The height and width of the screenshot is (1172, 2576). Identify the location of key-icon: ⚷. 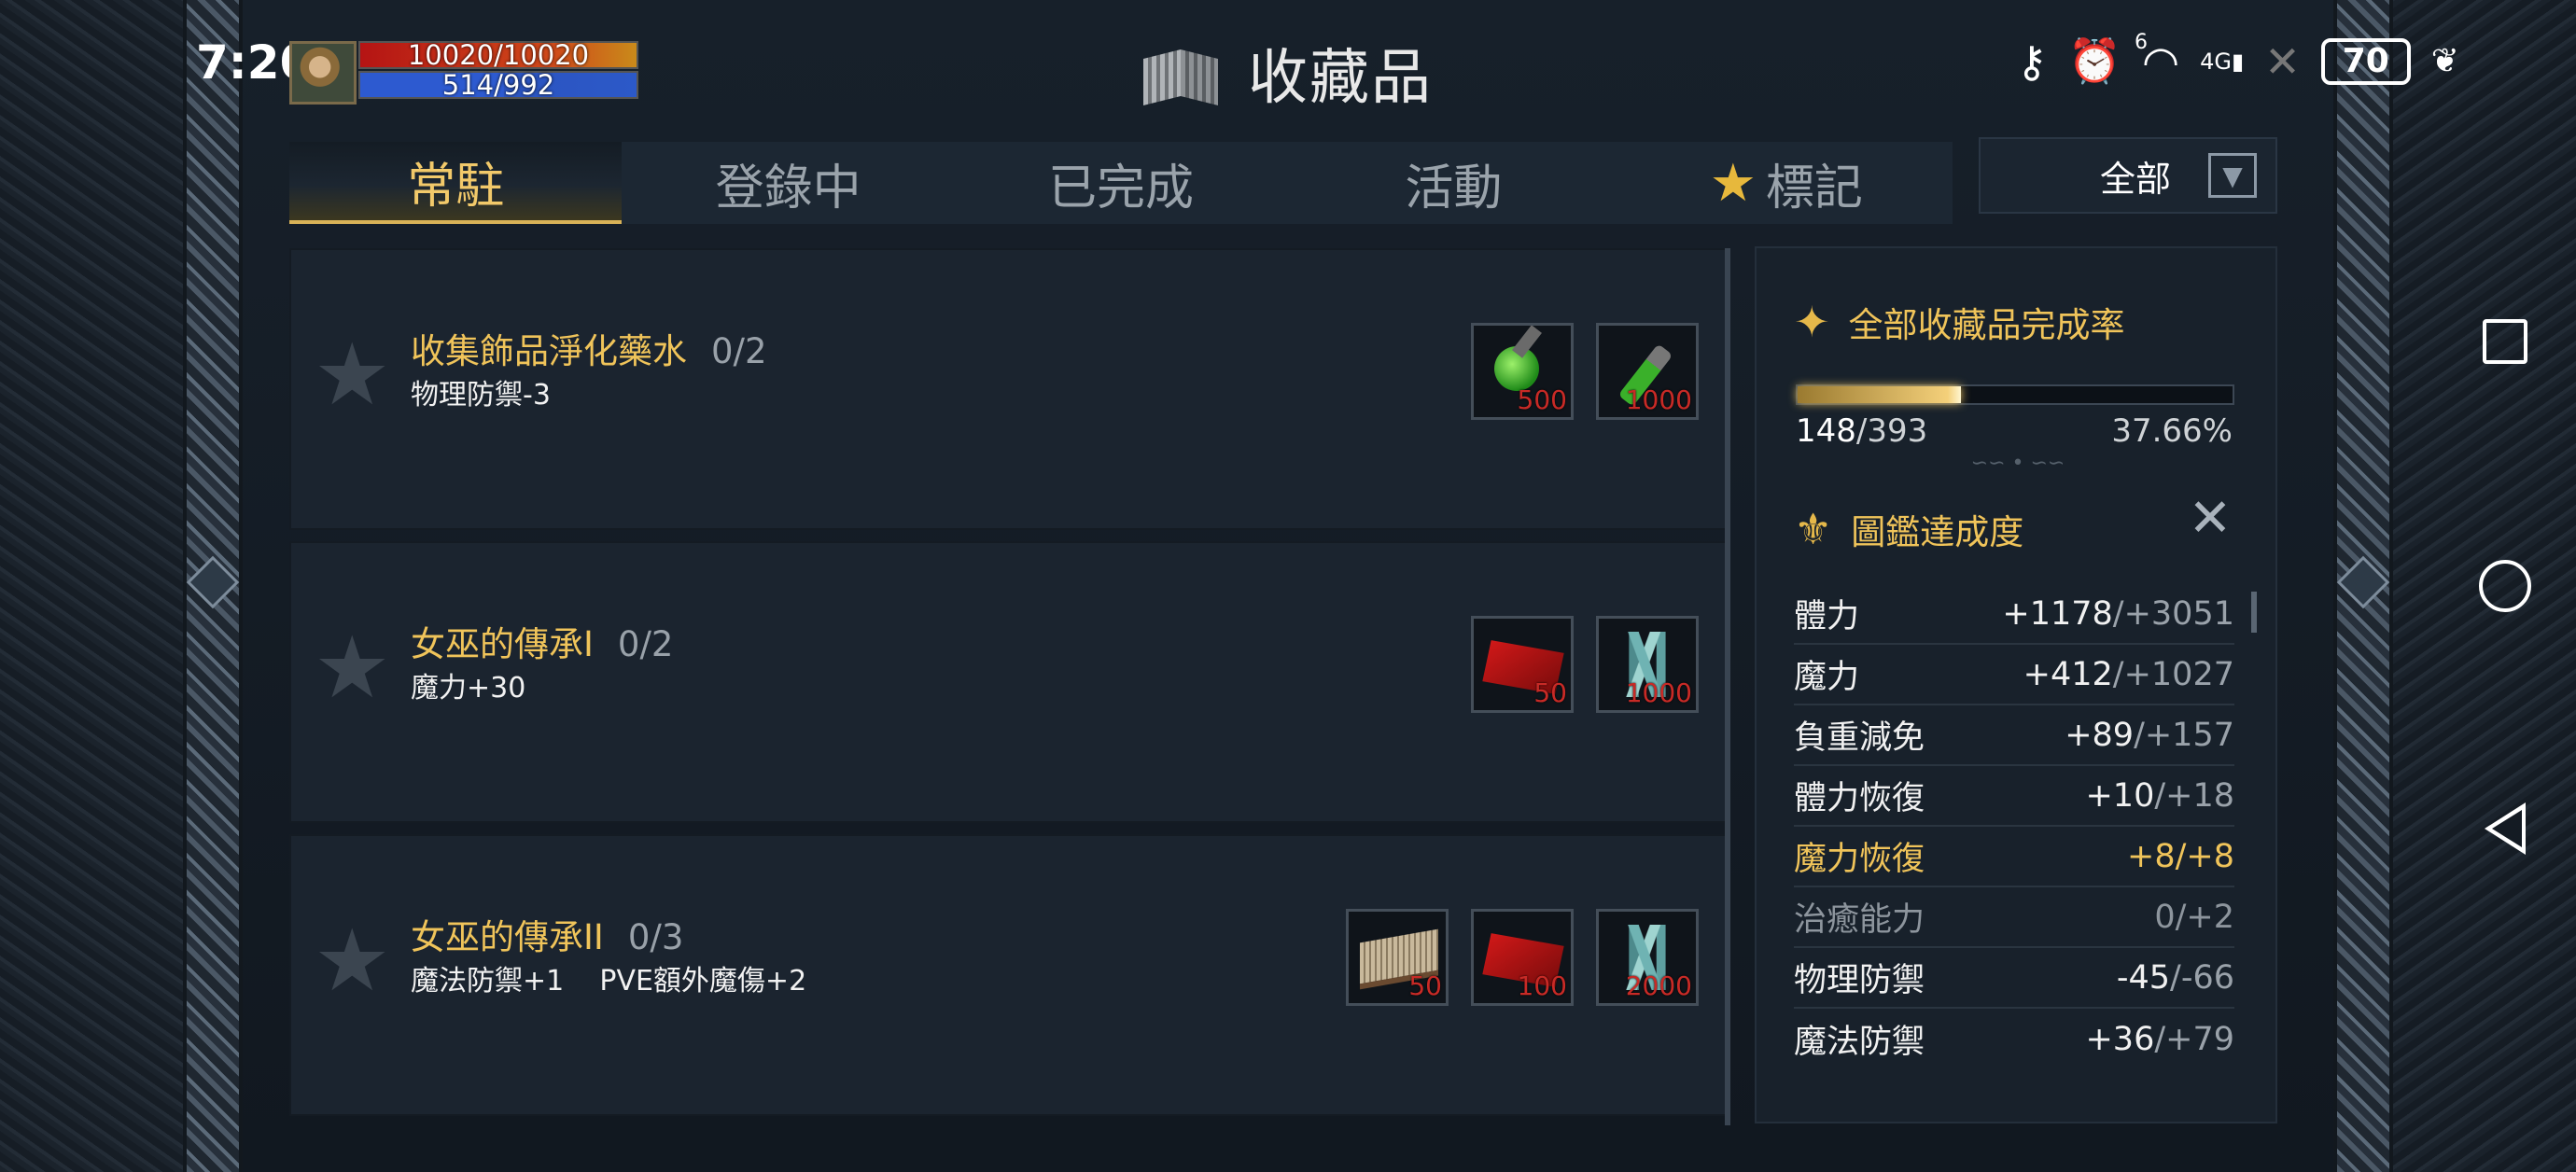
(2032, 61).